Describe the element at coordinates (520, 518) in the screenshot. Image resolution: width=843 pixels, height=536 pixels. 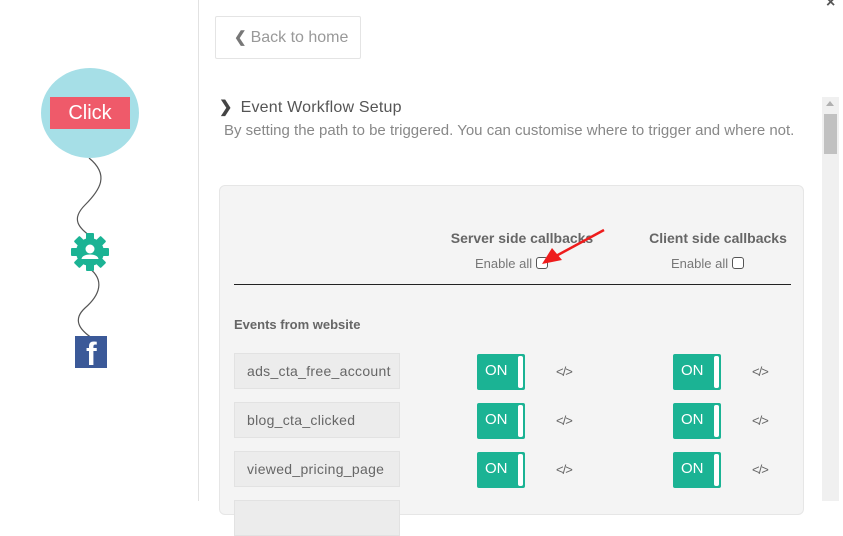
I see `event-row-partial` at that location.